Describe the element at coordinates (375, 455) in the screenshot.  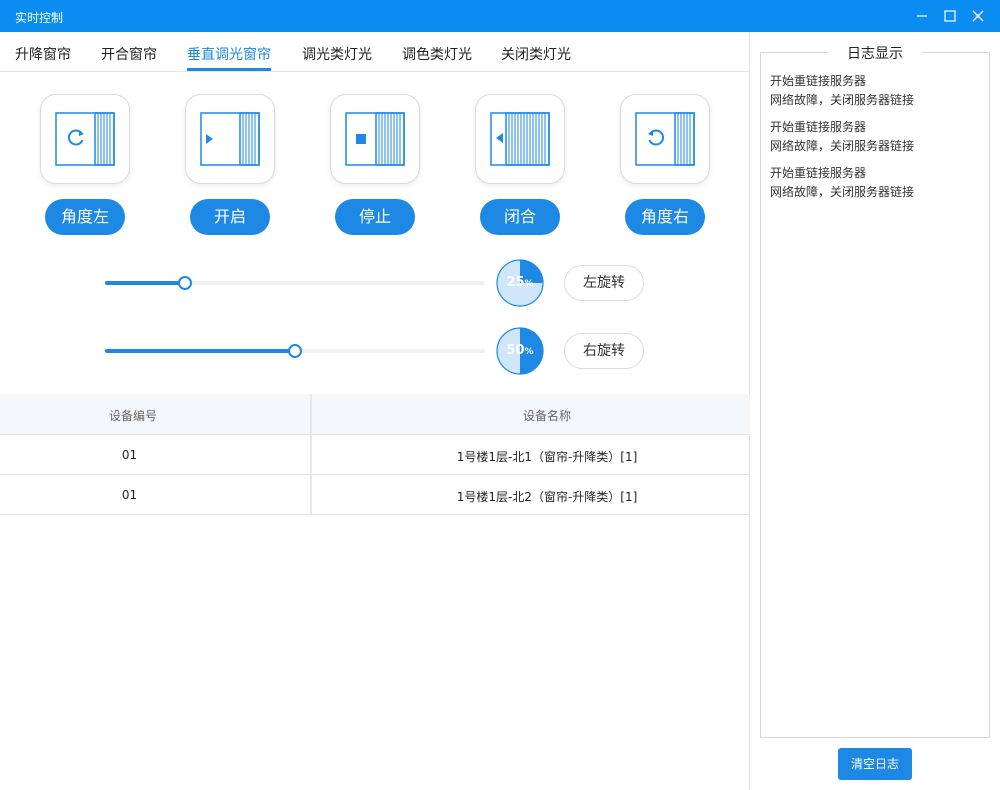
I see `table-row: 01 1号楼1层-北1（窗帘-升降类）[1]` at that location.